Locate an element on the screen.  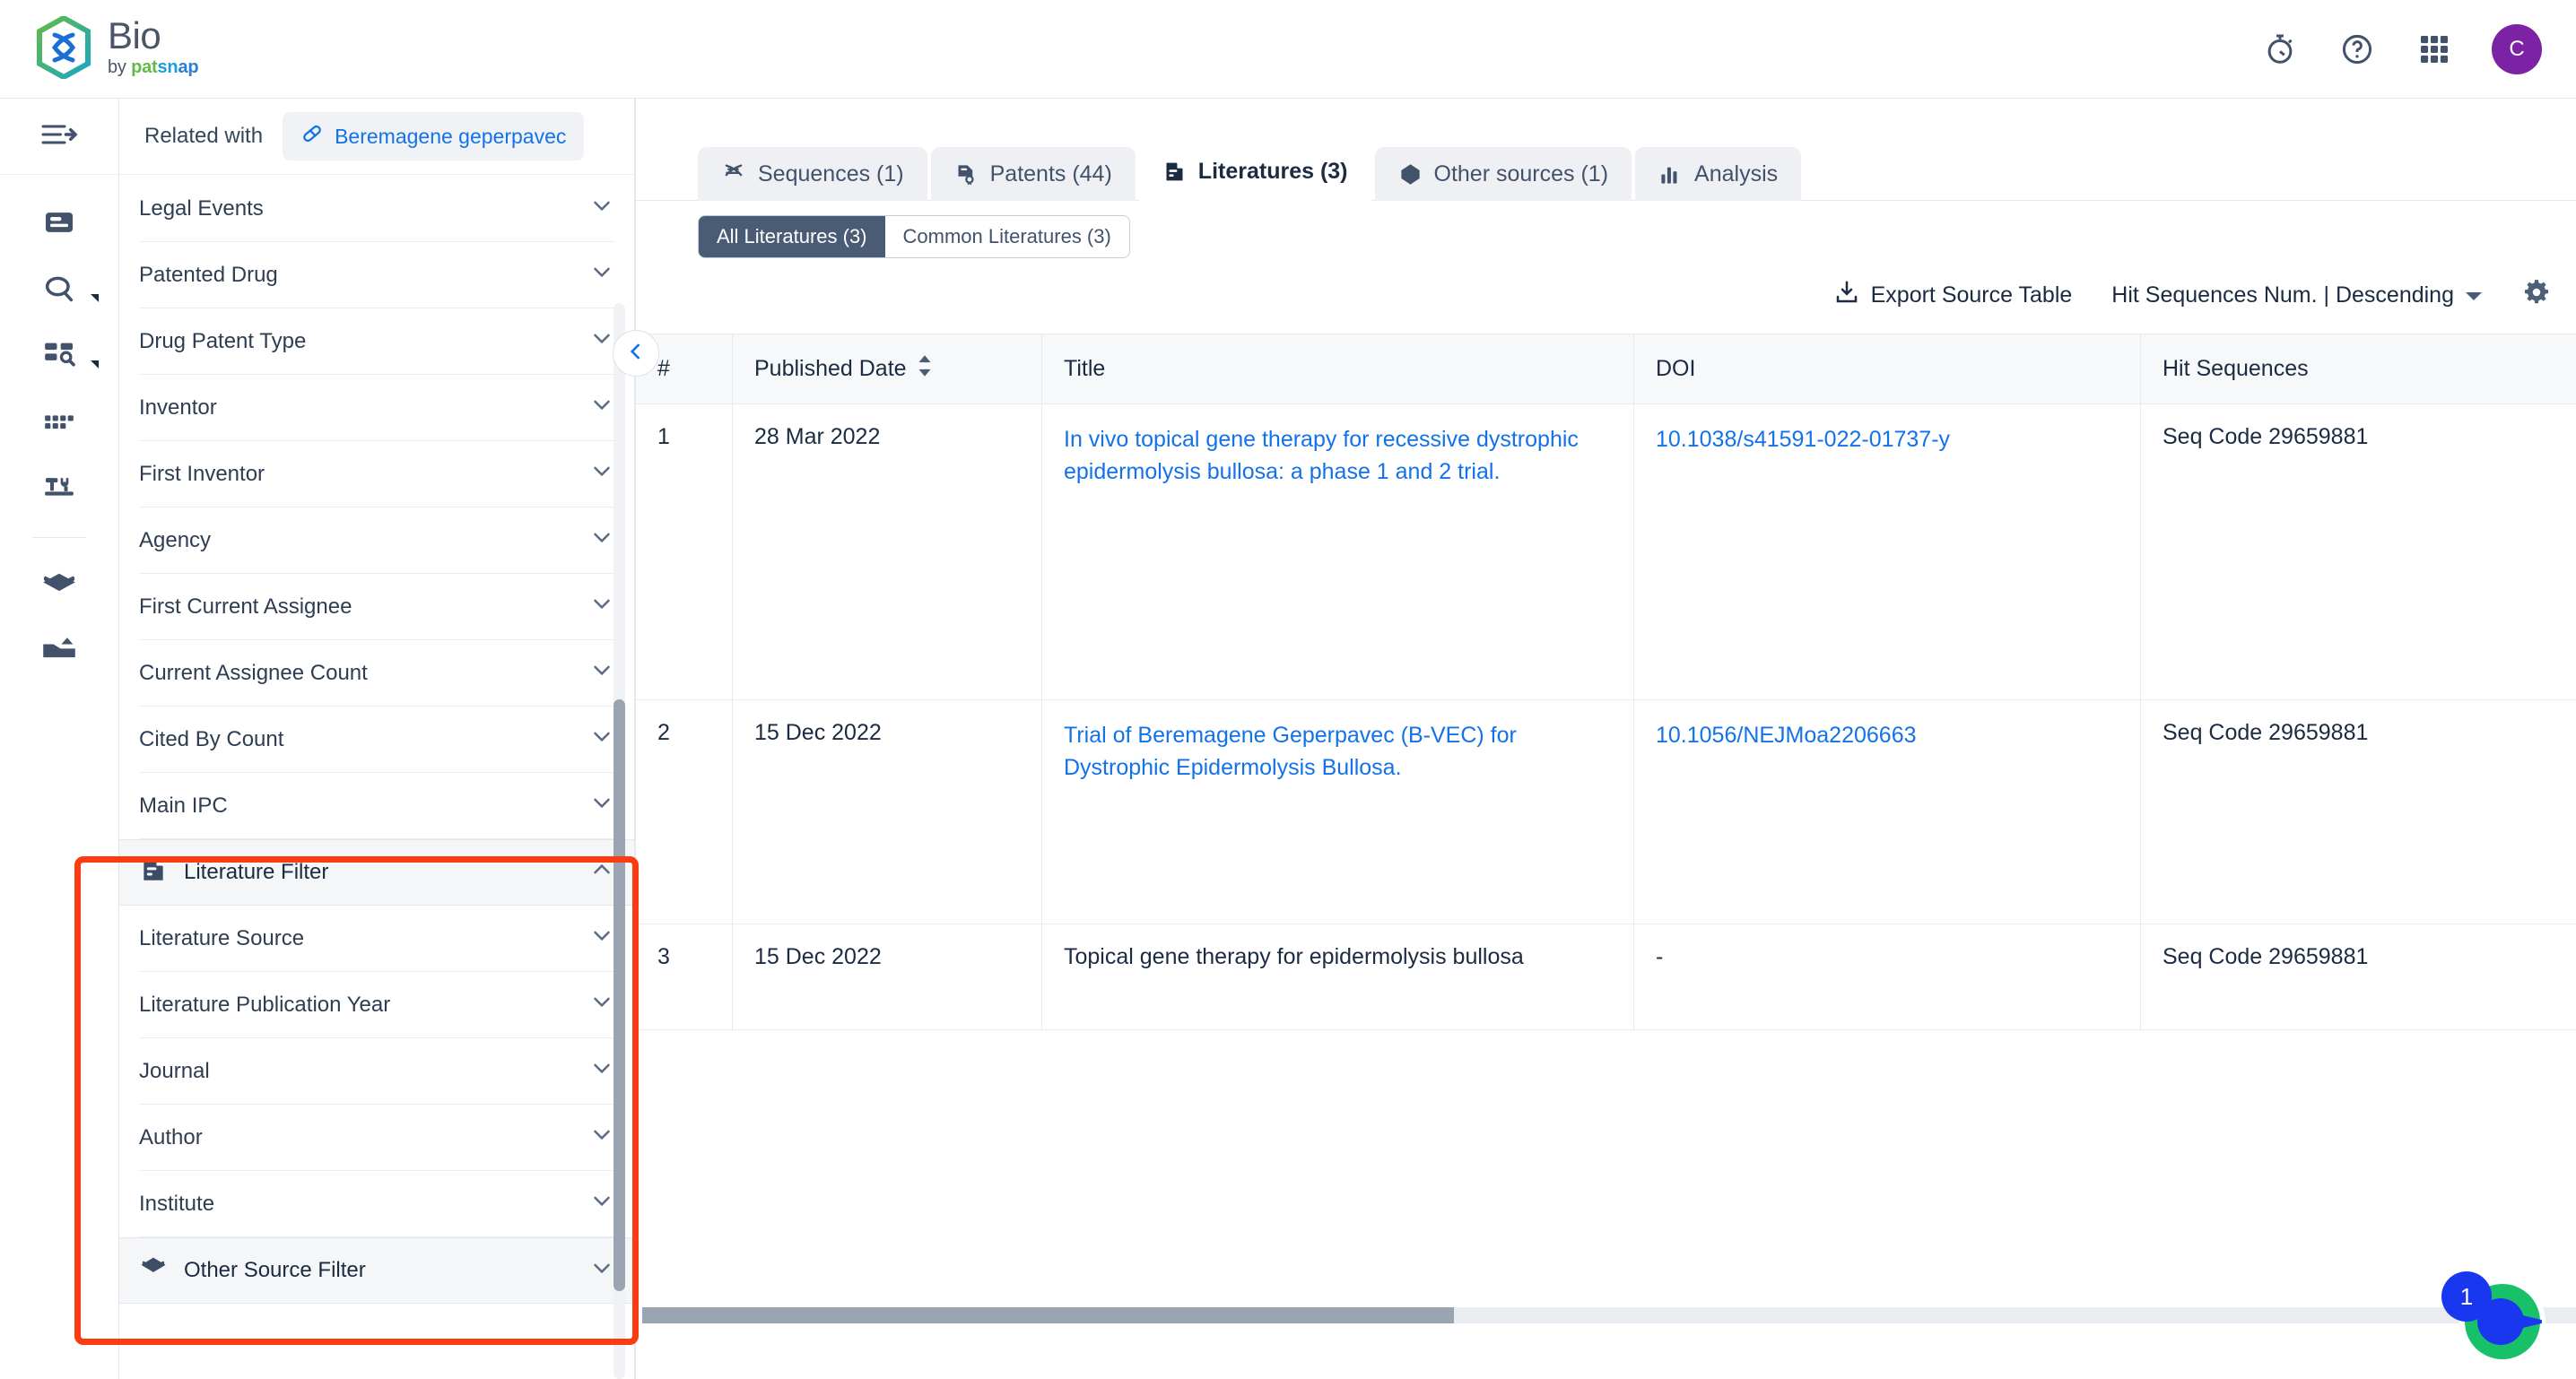
chevron-corner-icon is located at coordinates (95, 365).